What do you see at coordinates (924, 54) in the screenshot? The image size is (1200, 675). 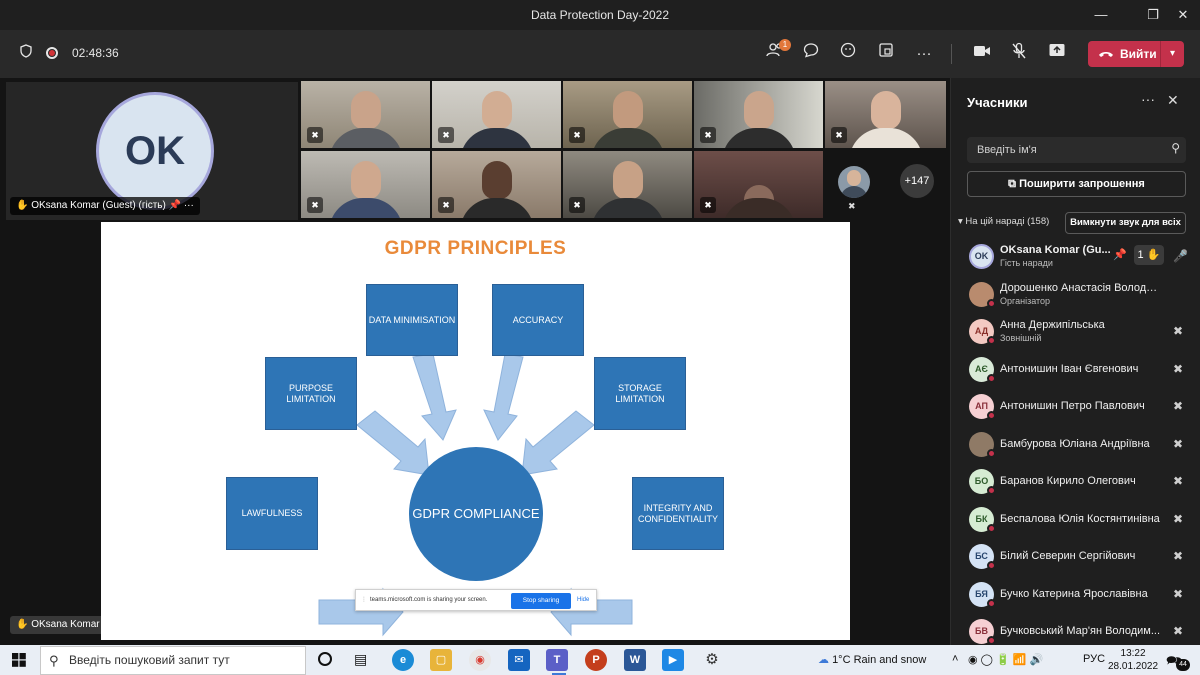 I see `more-actions-button: ···` at bounding box center [924, 54].